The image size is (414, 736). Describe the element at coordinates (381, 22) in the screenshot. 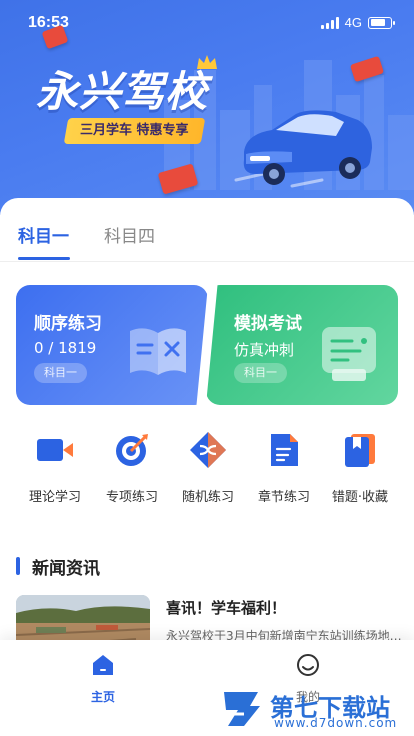

I see `battery-icon` at that location.